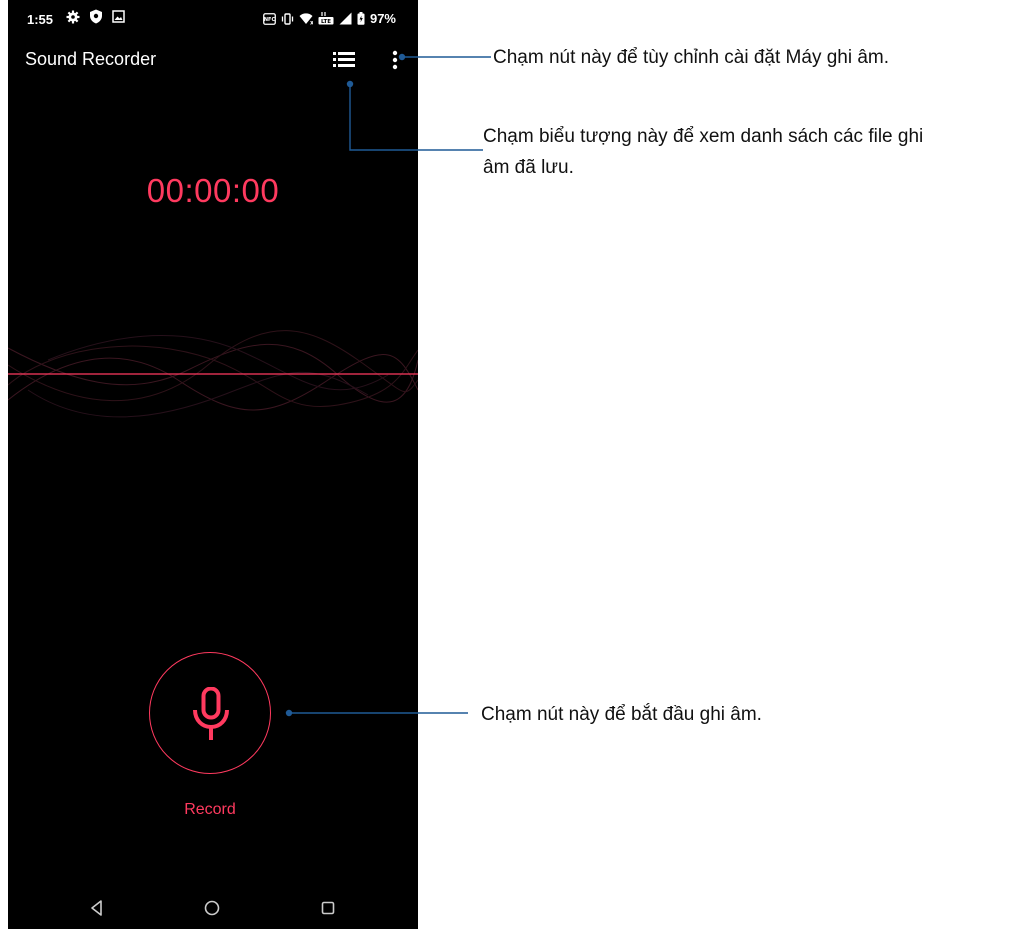 This screenshot has height=929, width=1010. I want to click on callout-list-line2: âm đã lưu., so click(528, 167).